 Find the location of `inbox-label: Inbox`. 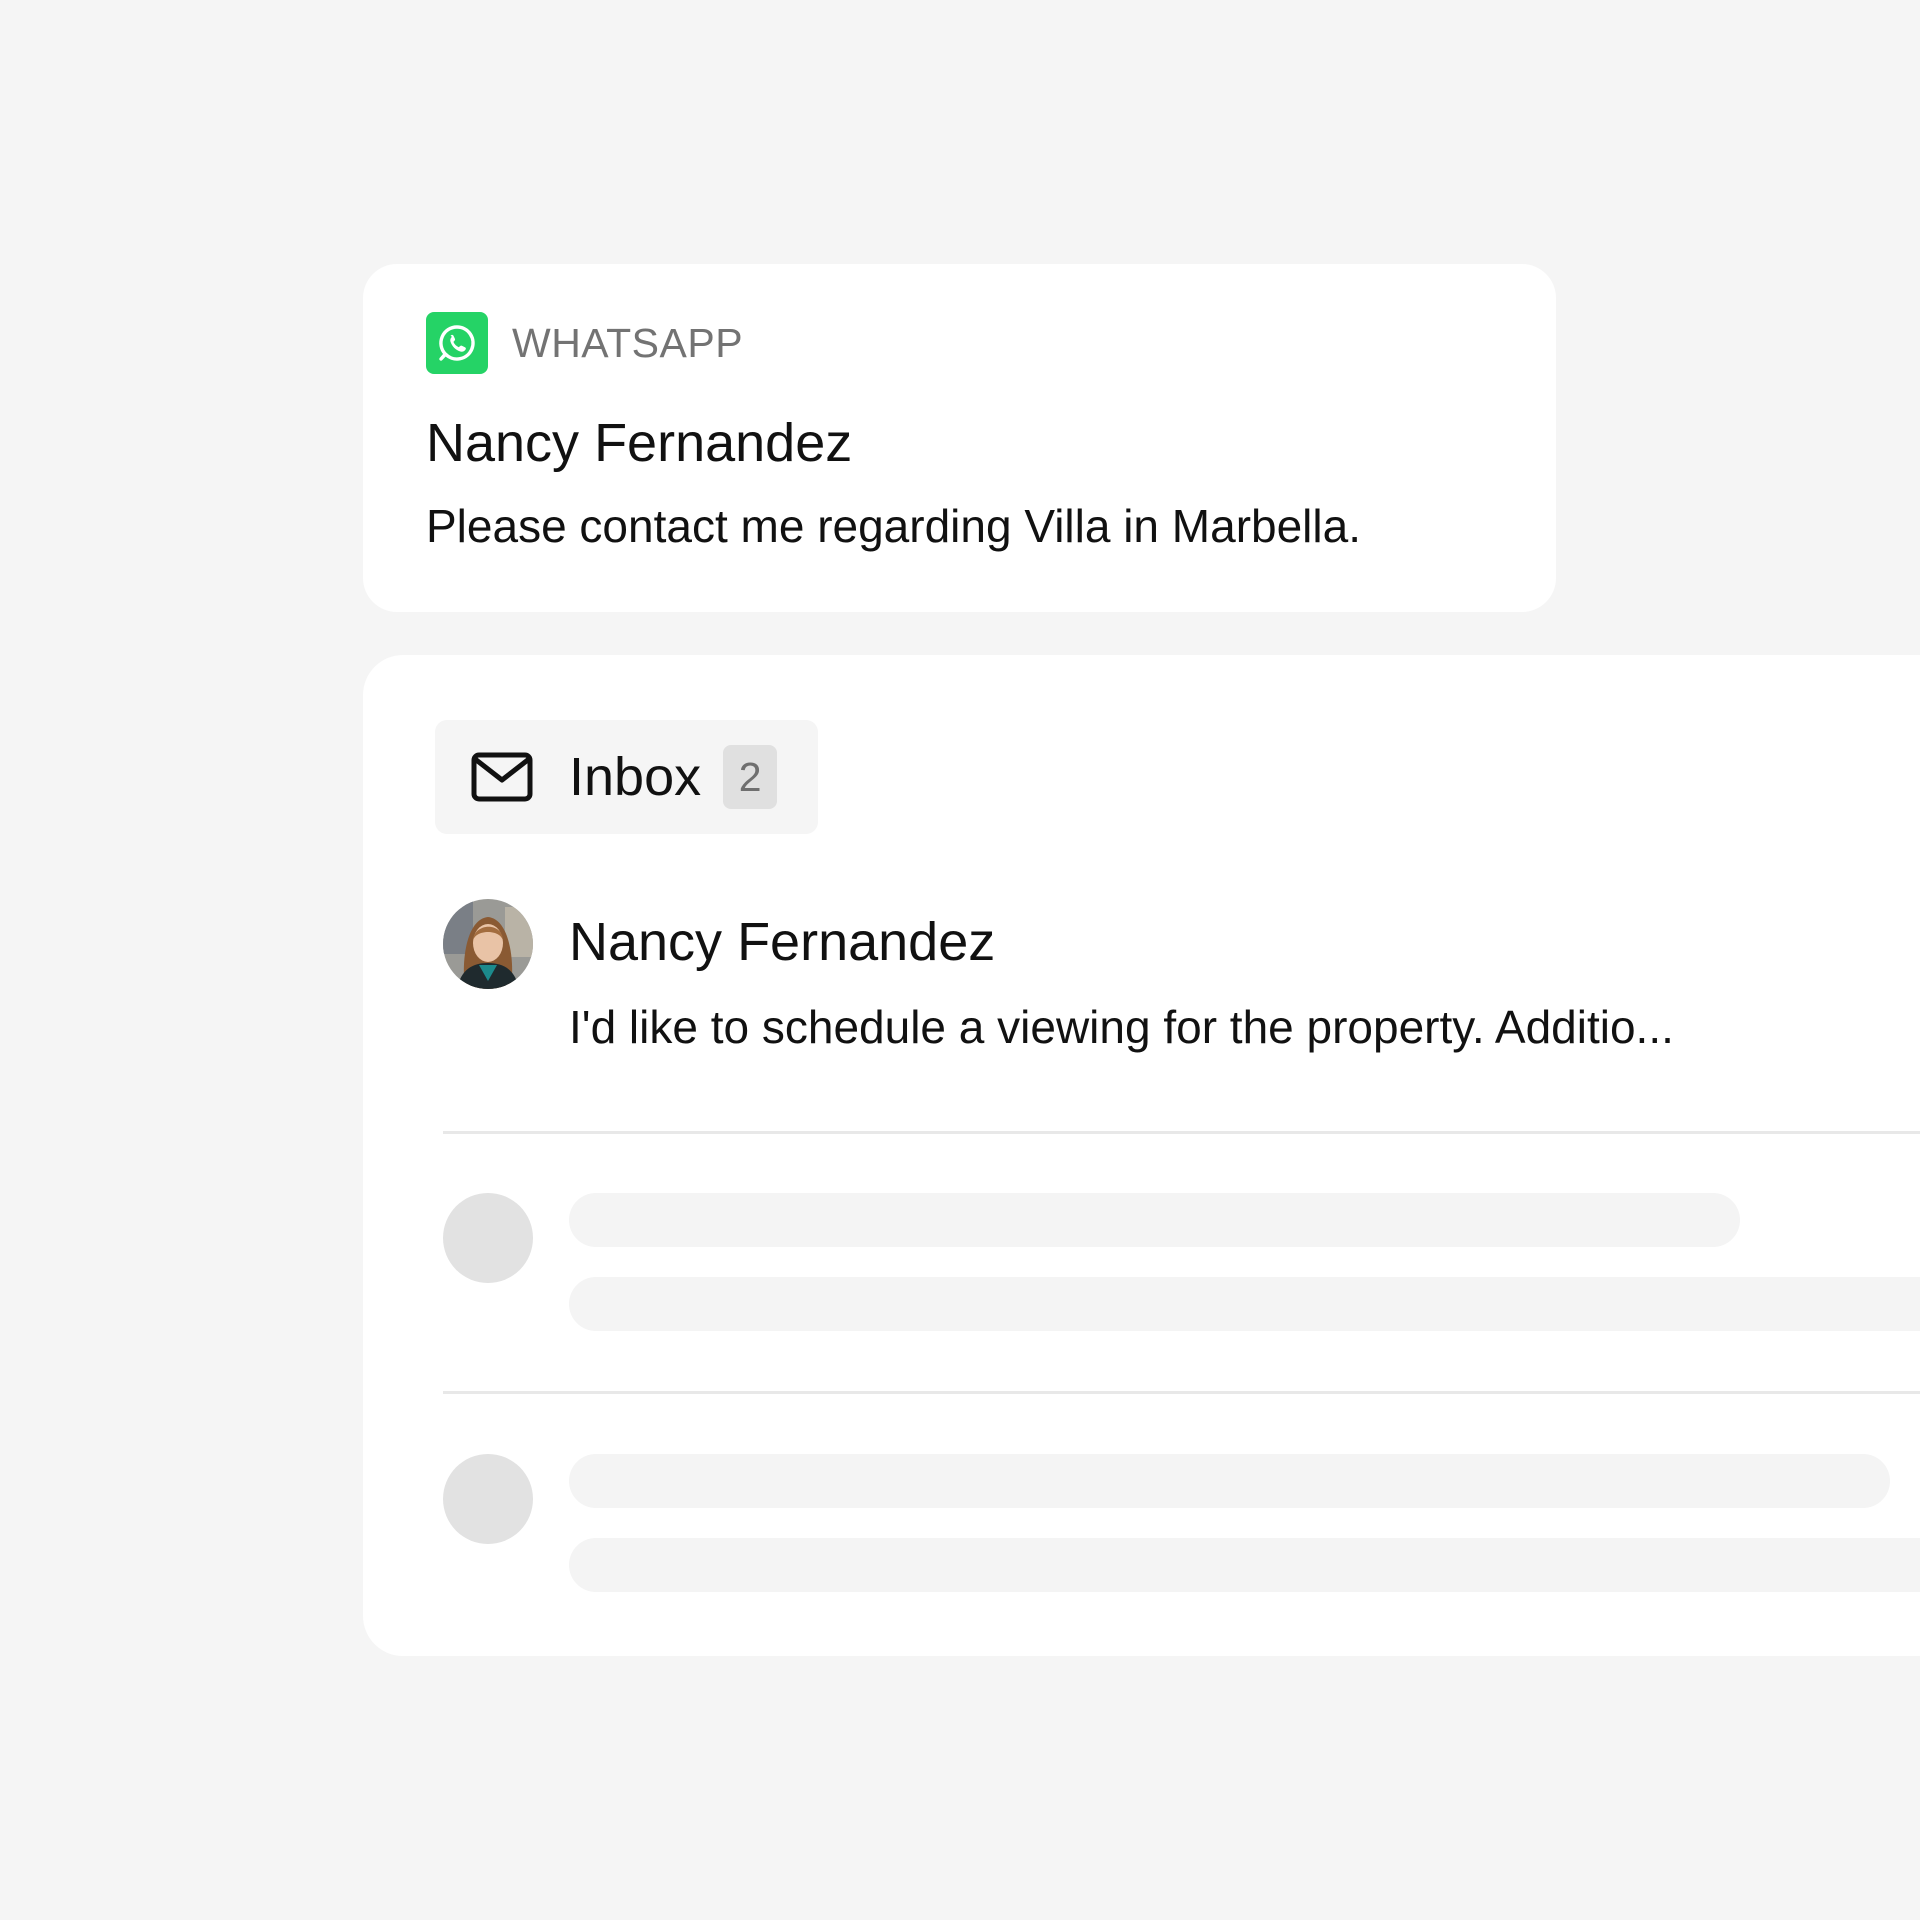

inbox-label: Inbox is located at coordinates (635, 777).